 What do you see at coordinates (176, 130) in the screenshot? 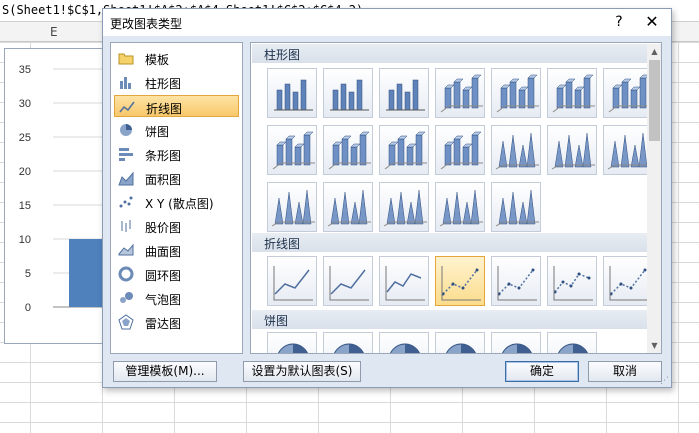
I see `chart-type-item: 饼图` at bounding box center [176, 130].